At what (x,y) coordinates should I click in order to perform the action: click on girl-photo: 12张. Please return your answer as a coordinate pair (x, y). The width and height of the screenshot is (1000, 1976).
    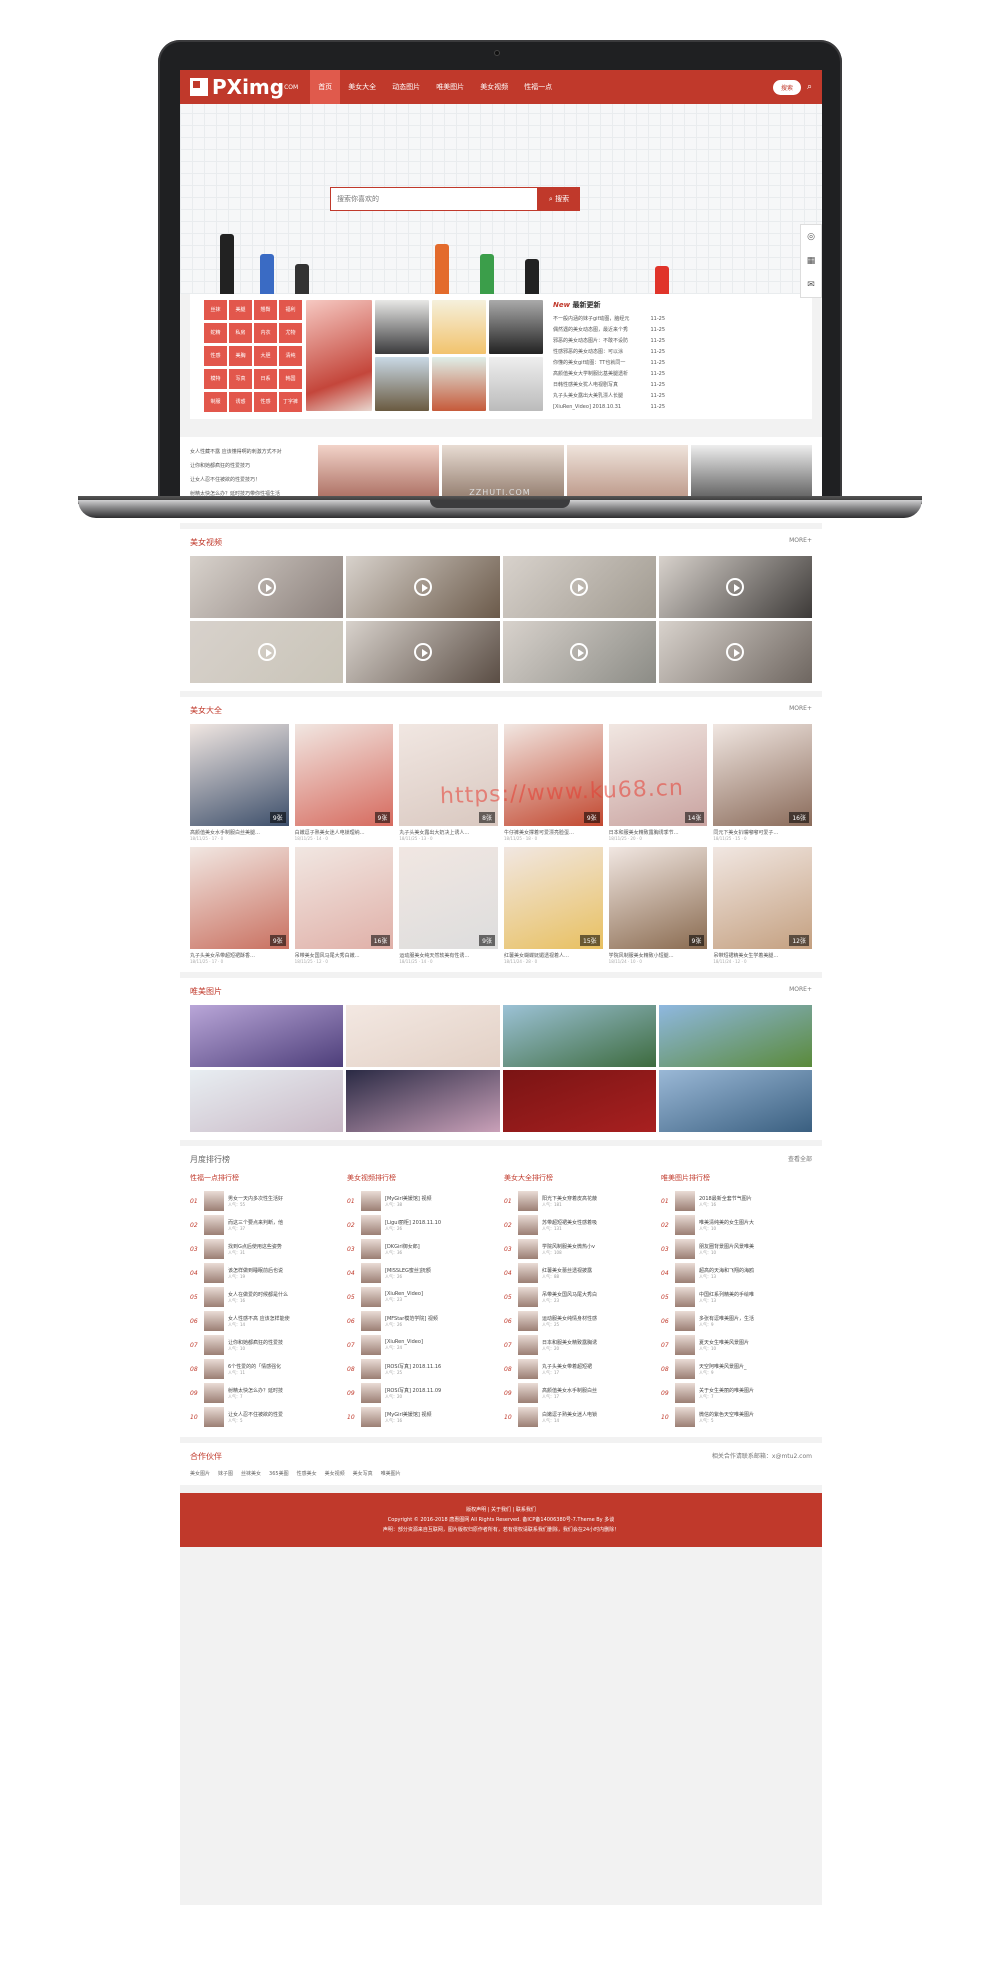
    Looking at the image, I should click on (762, 898).